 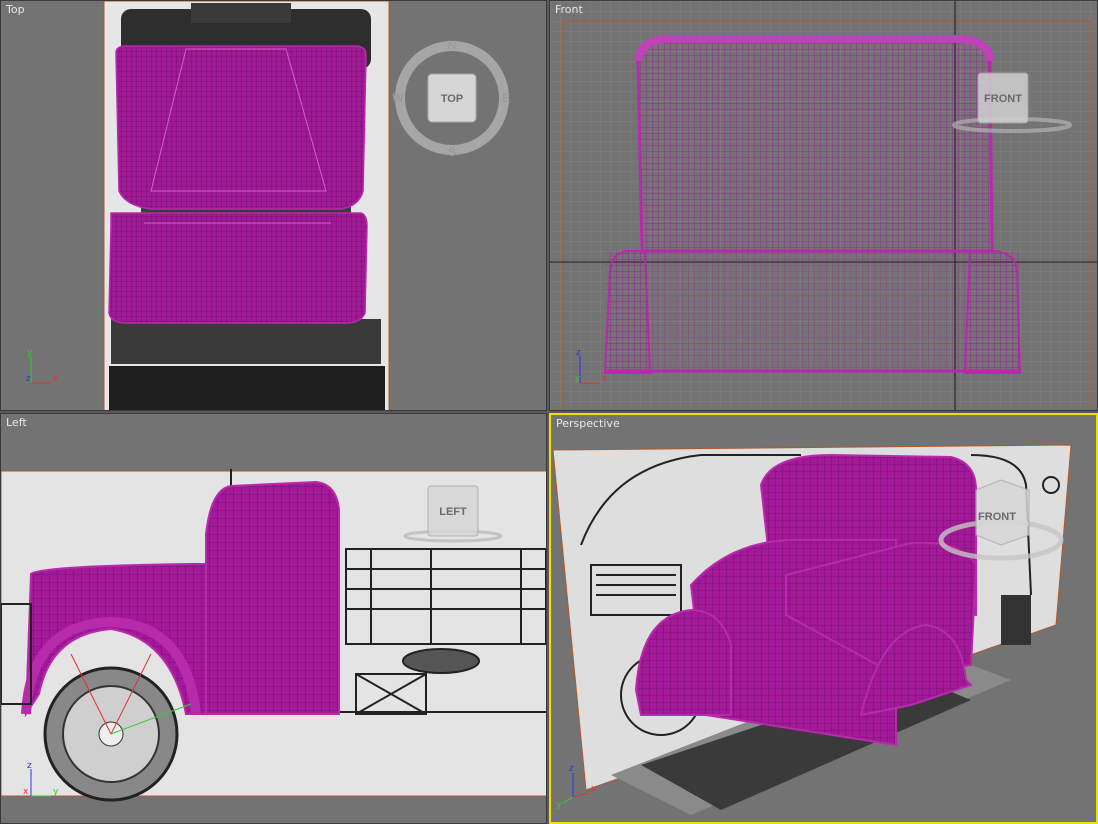 I want to click on viewport-label-left: Left, so click(x=16, y=422).